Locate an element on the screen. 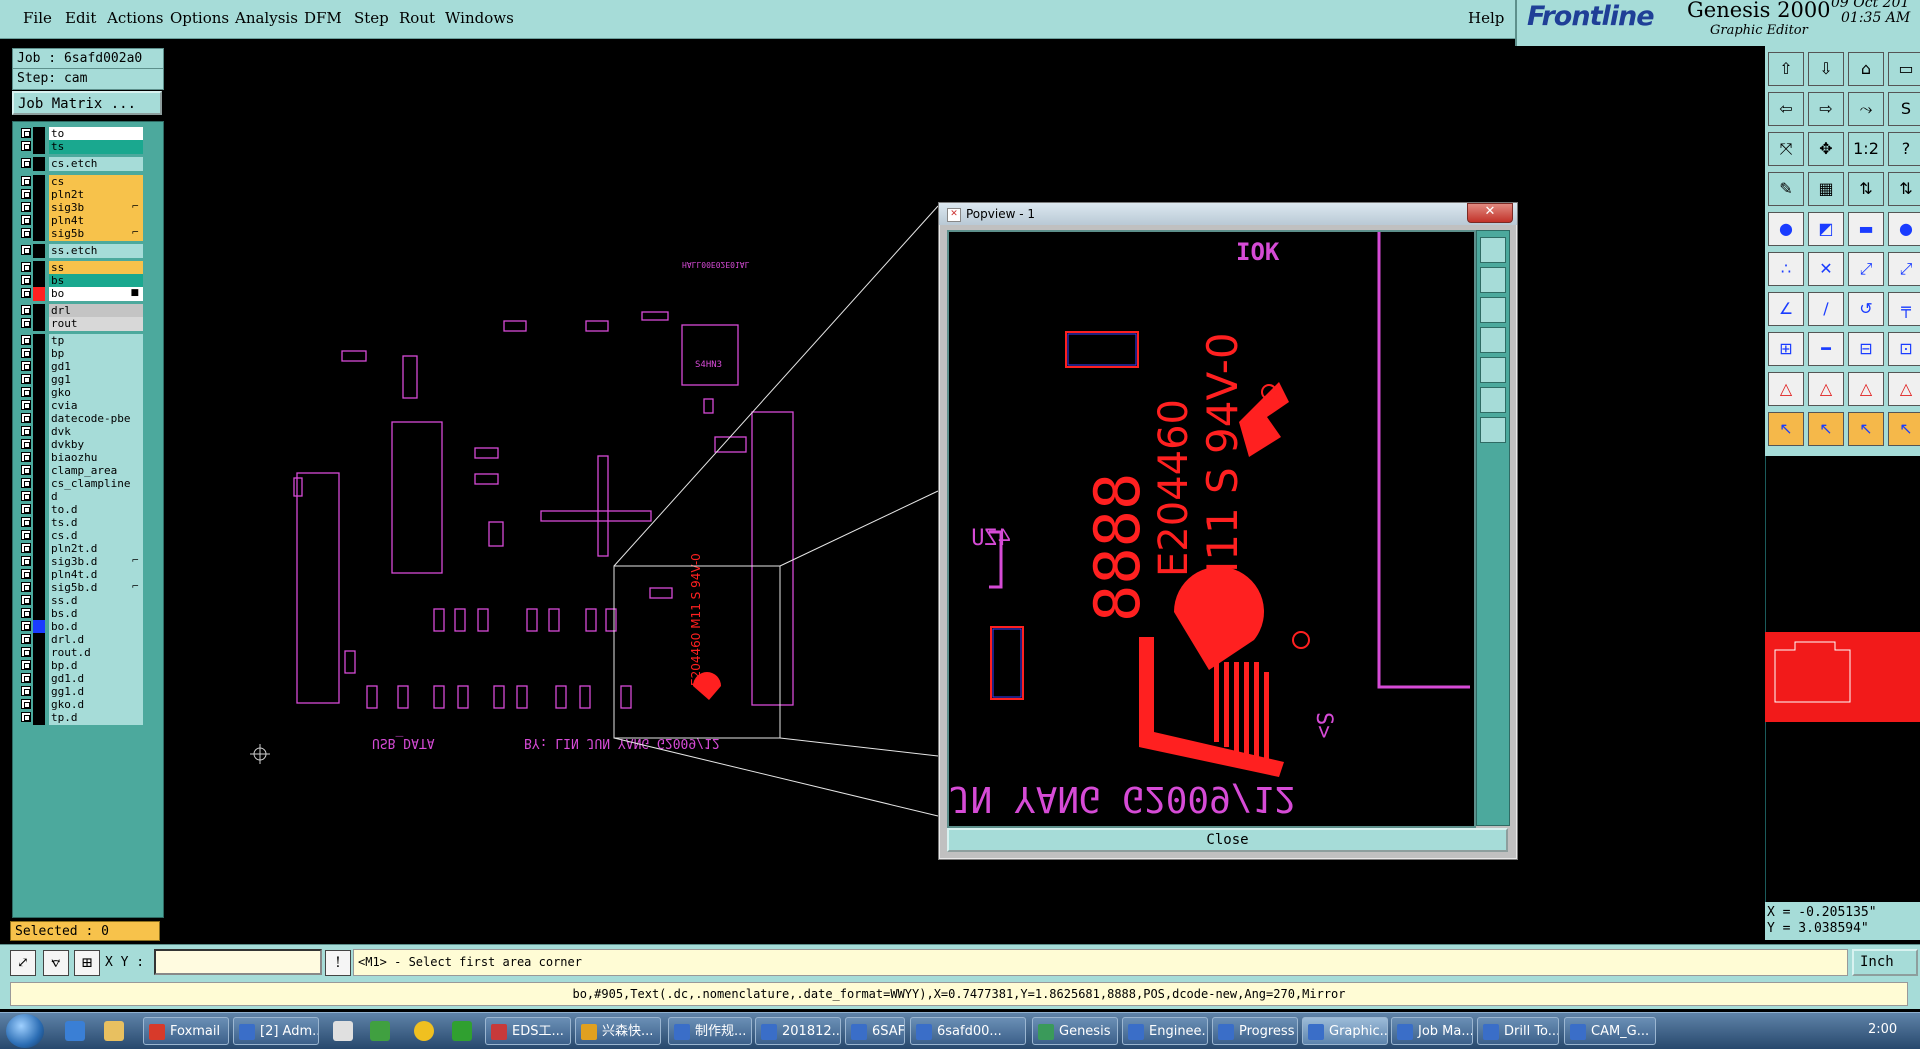 Image resolution: width=1920 pixels, height=1049 pixels. tool-button: ━ is located at coordinates (1826, 349).